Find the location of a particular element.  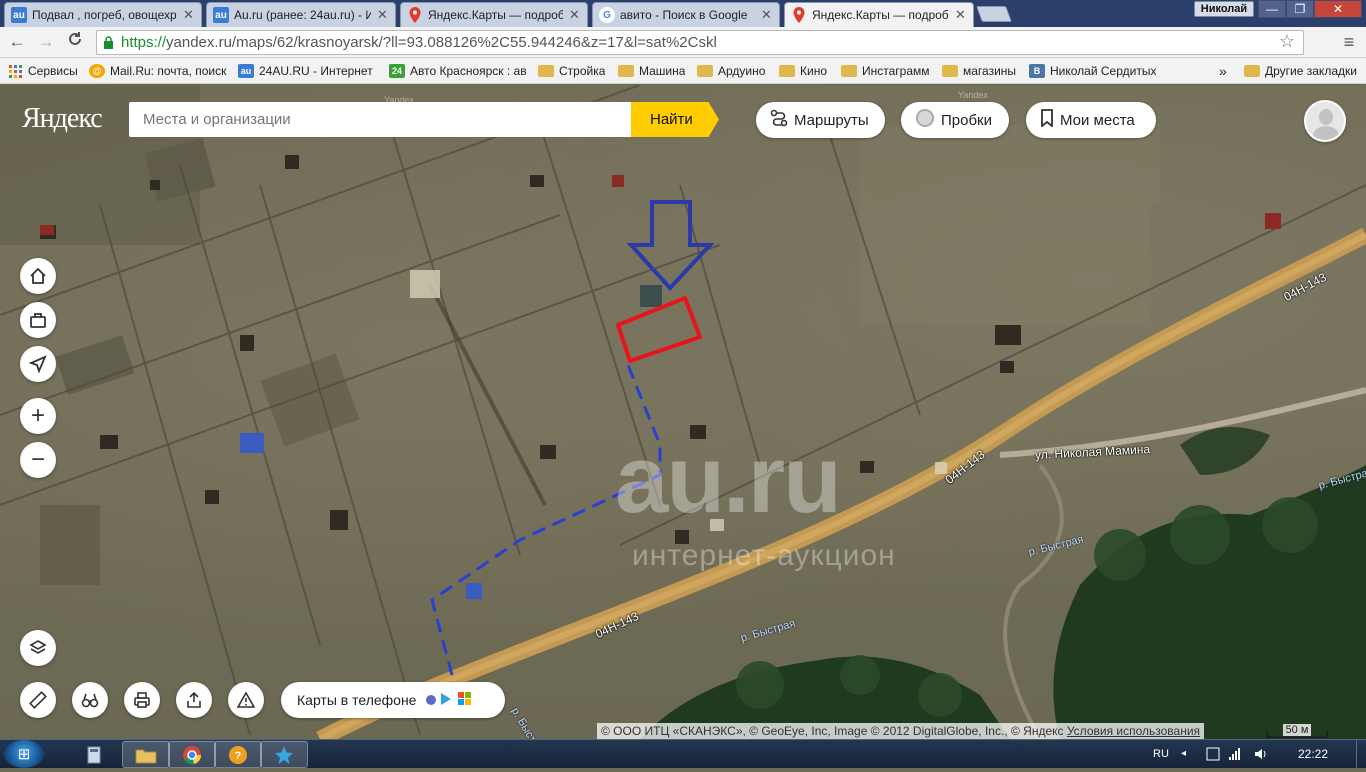

zoom-in-button: + is located at coordinates (38, 416).